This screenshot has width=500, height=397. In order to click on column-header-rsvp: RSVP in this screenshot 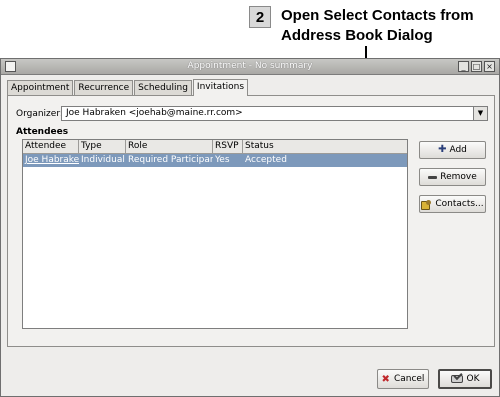, I will do `click(228, 146)`.